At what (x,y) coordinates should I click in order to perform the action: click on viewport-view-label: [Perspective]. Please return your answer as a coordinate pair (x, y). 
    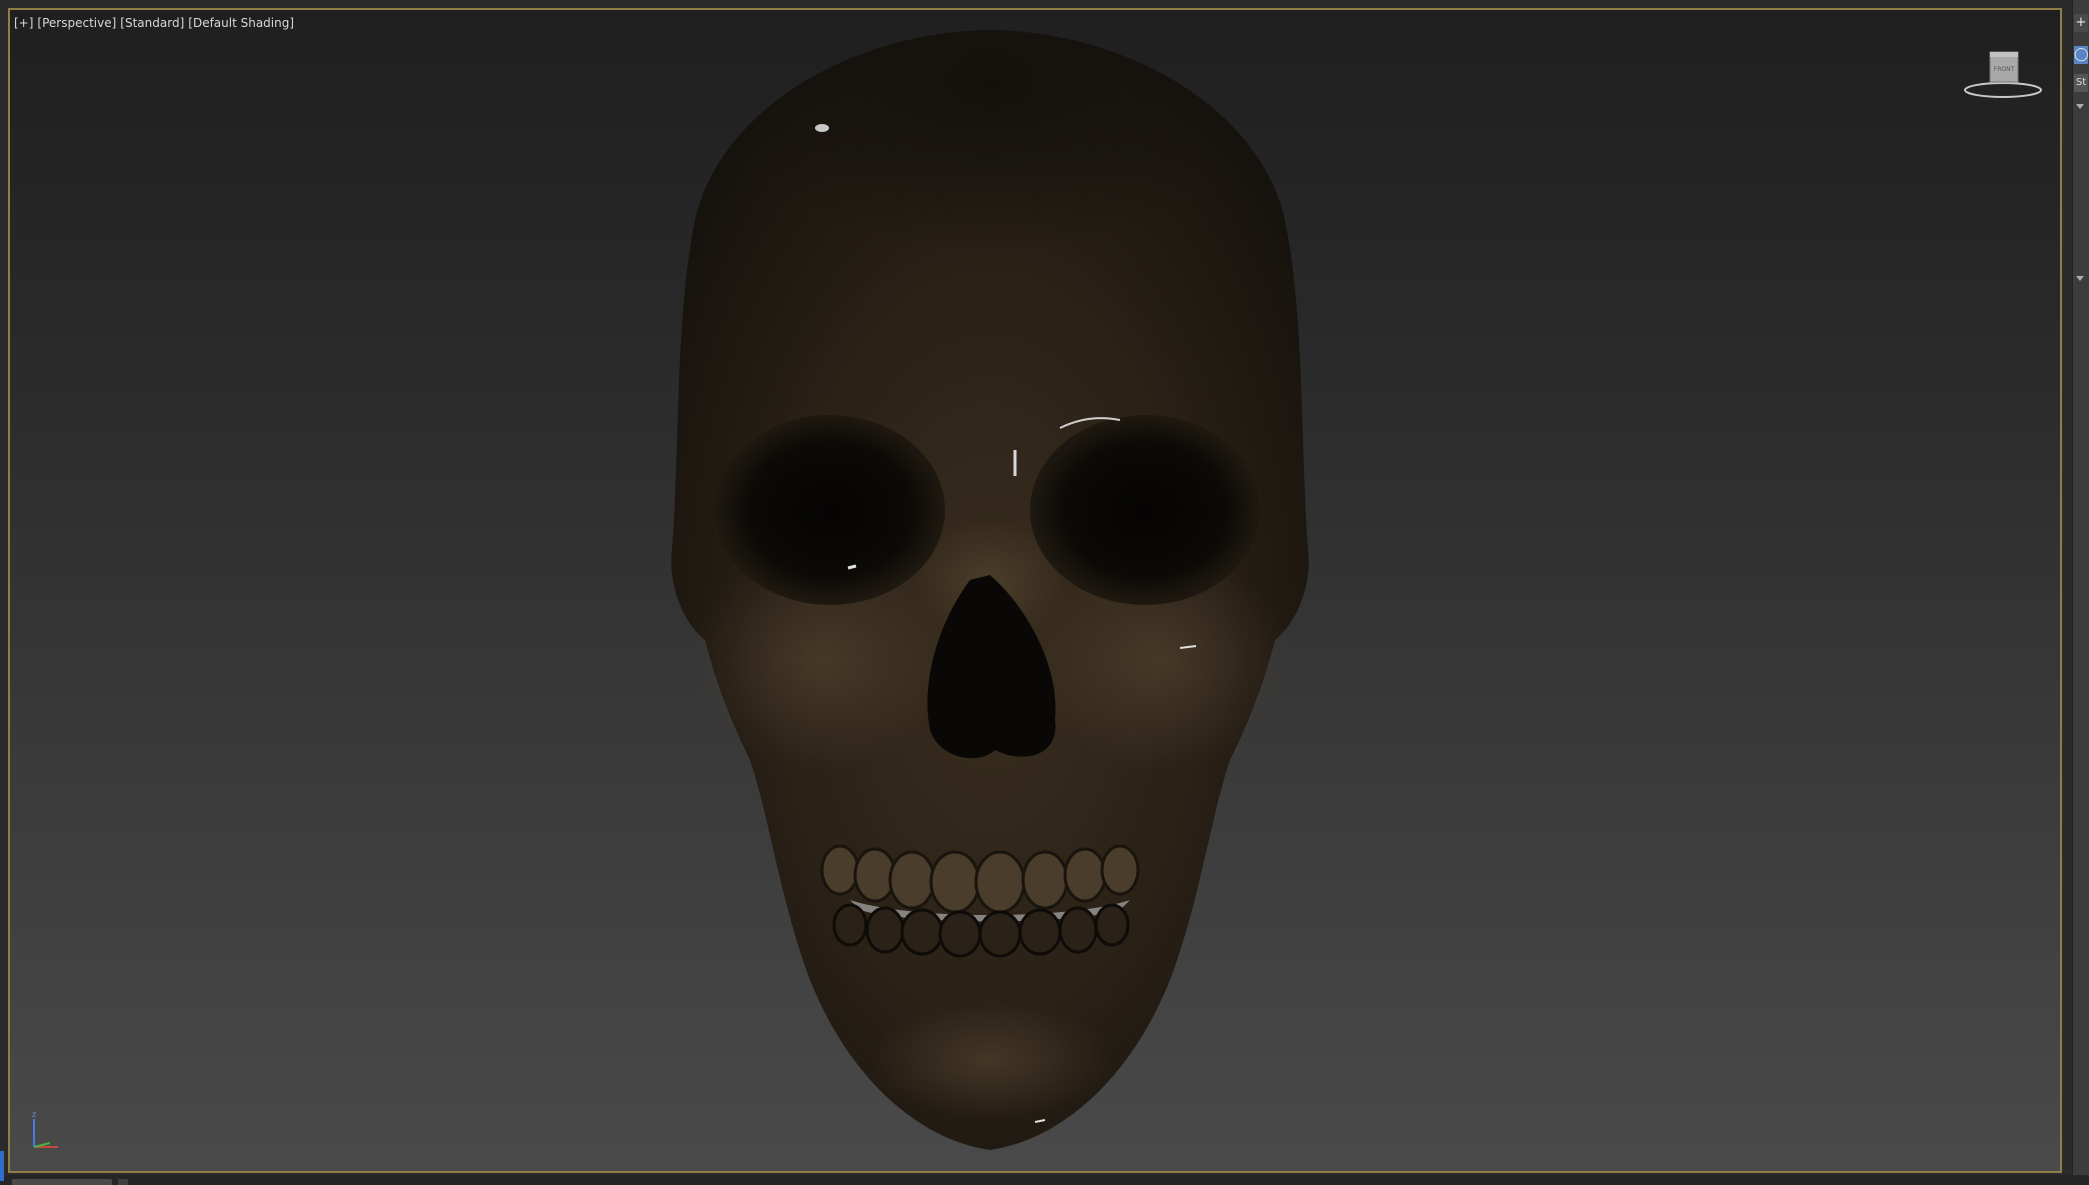
    Looking at the image, I should click on (76, 23).